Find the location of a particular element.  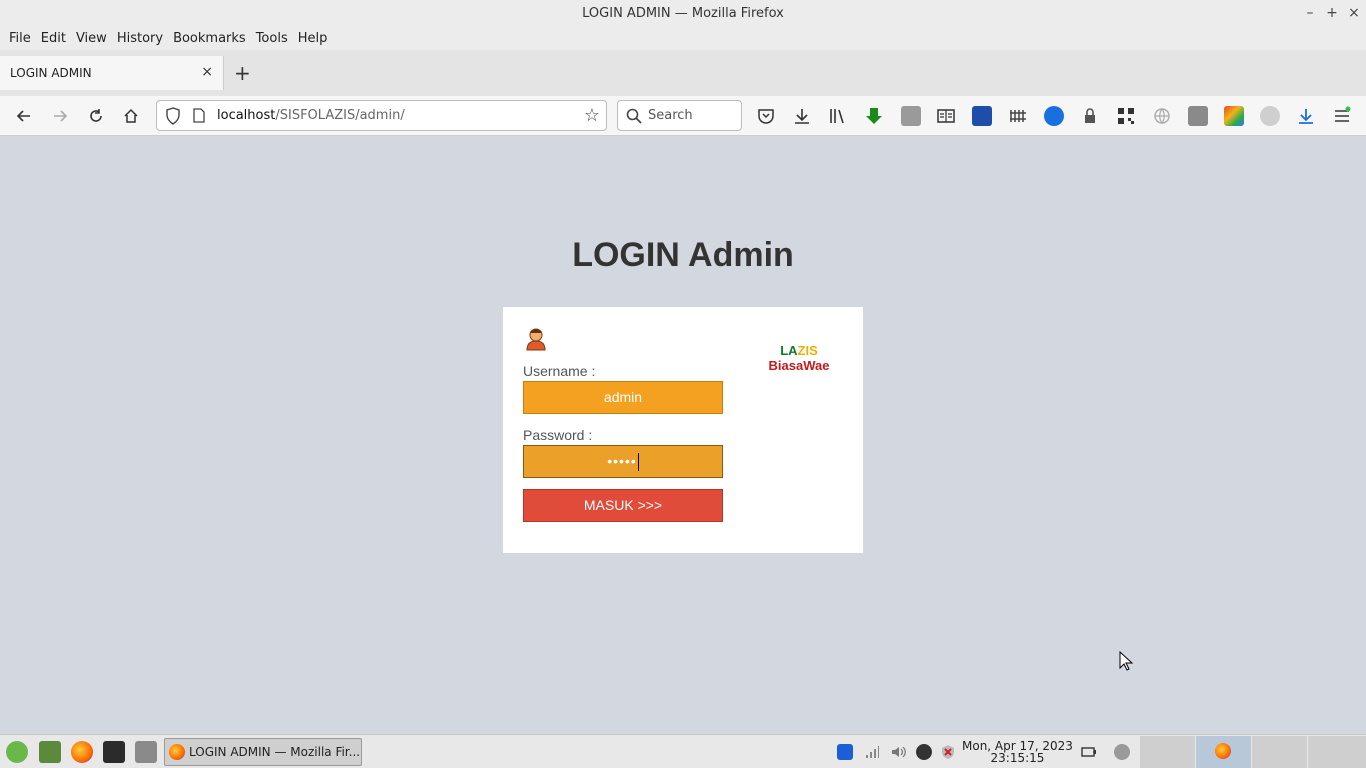

url-host: localhost is located at coordinates (246, 115).